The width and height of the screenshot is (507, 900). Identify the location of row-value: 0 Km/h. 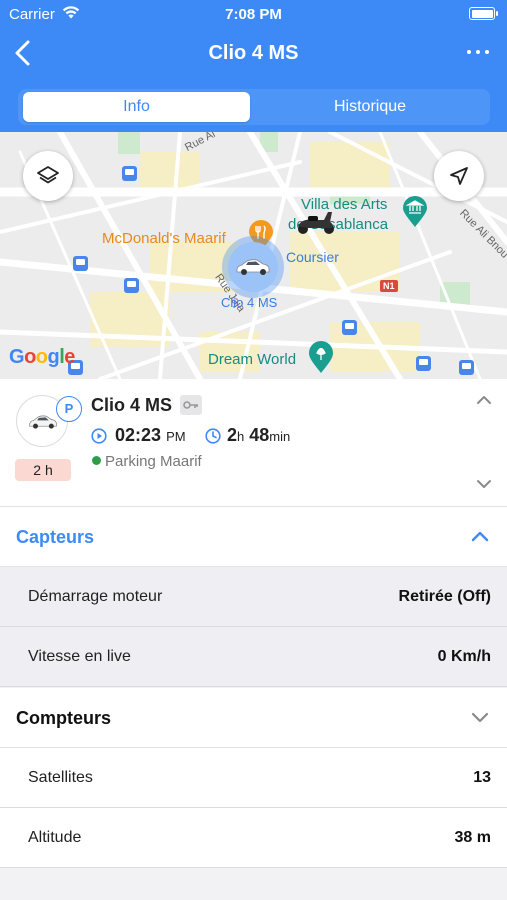
(464, 656).